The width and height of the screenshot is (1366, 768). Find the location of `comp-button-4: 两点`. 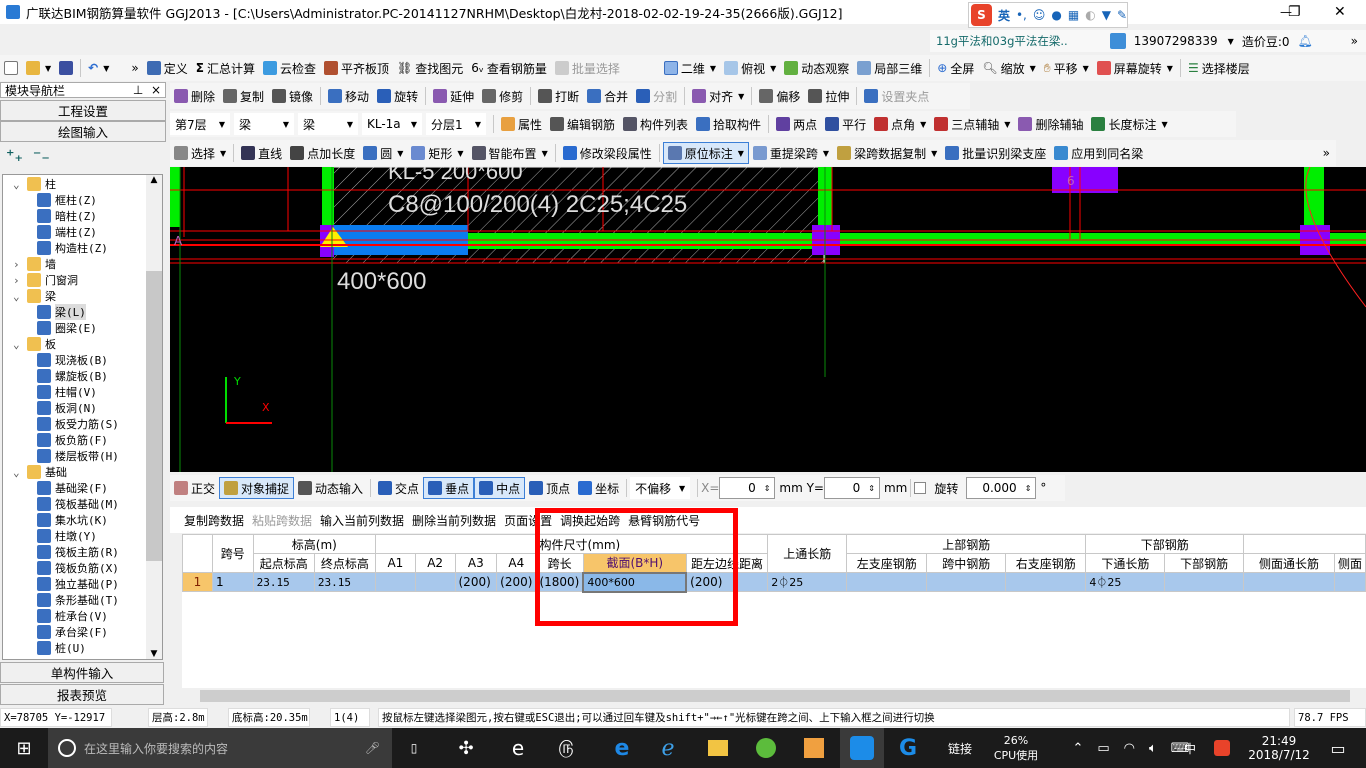

comp-button-4: 两点 is located at coordinates (796, 124).